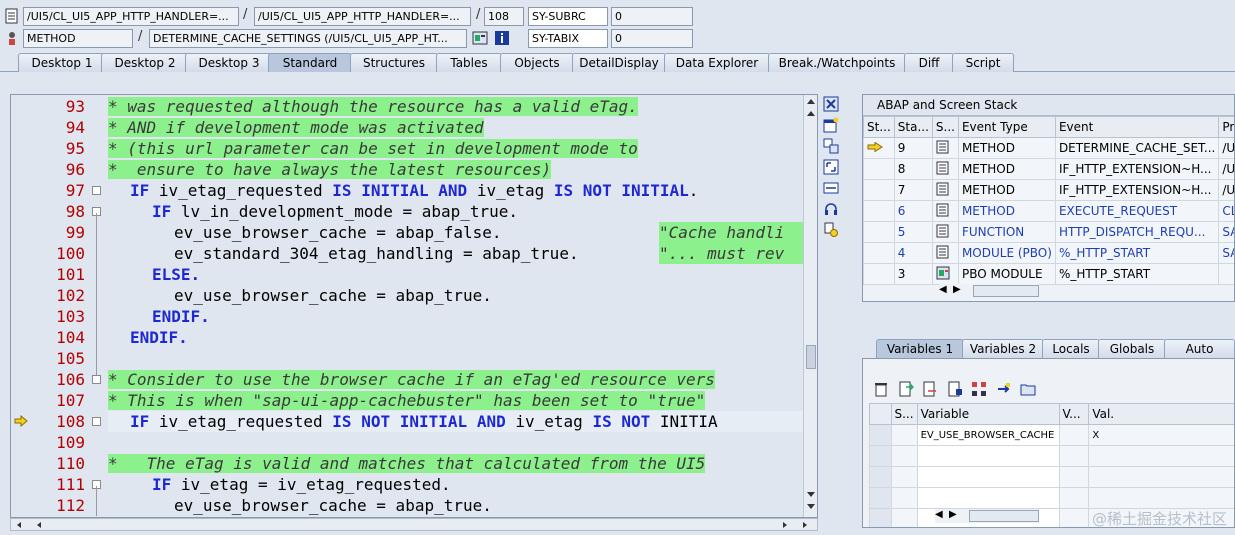  Describe the element at coordinates (811, 101) in the screenshot. I see `scroll-up-icon` at that location.